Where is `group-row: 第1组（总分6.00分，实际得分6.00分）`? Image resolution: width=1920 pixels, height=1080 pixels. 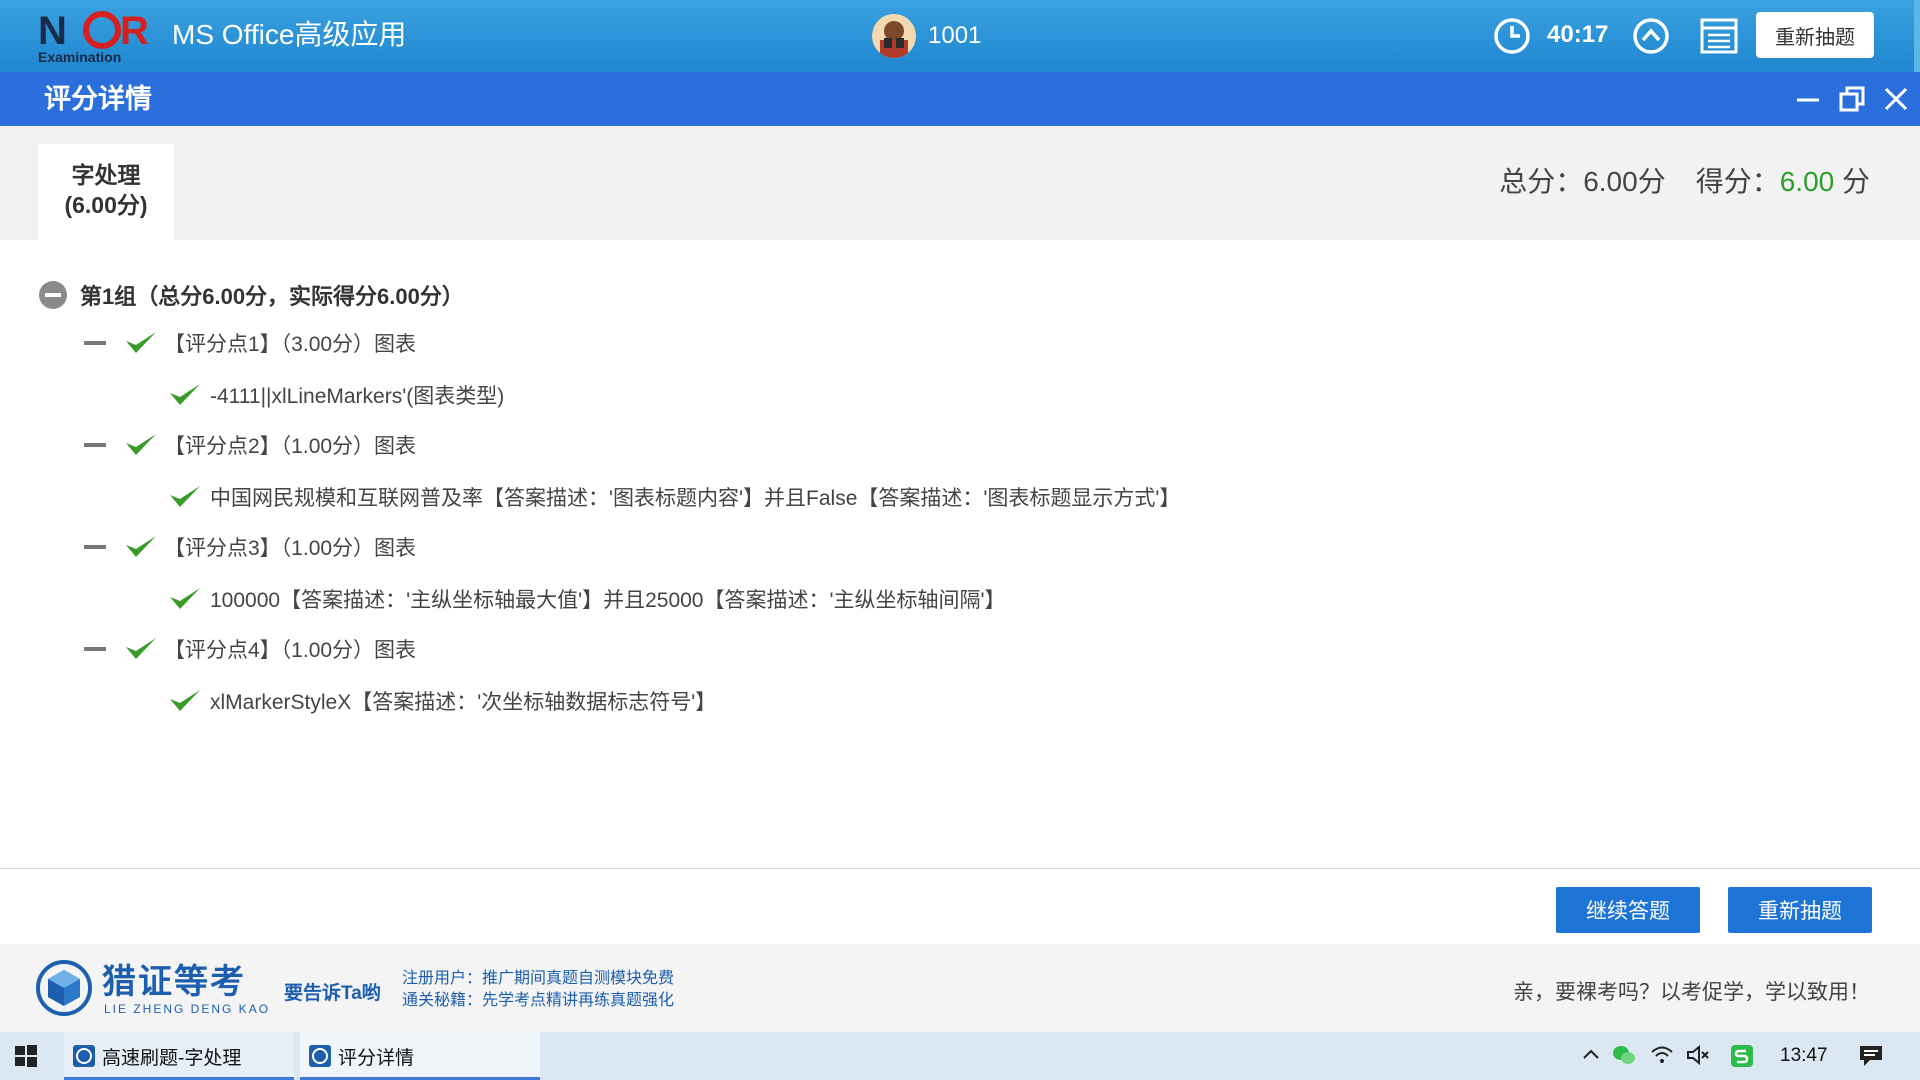
group-row: 第1组（总分6.00分，实际得分6.00分） is located at coordinates (251, 295).